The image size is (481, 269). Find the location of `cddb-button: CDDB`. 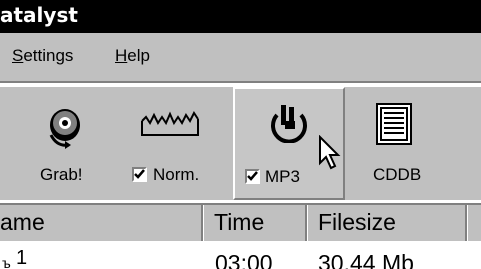

cddb-button: CDDB is located at coordinates (398, 143).